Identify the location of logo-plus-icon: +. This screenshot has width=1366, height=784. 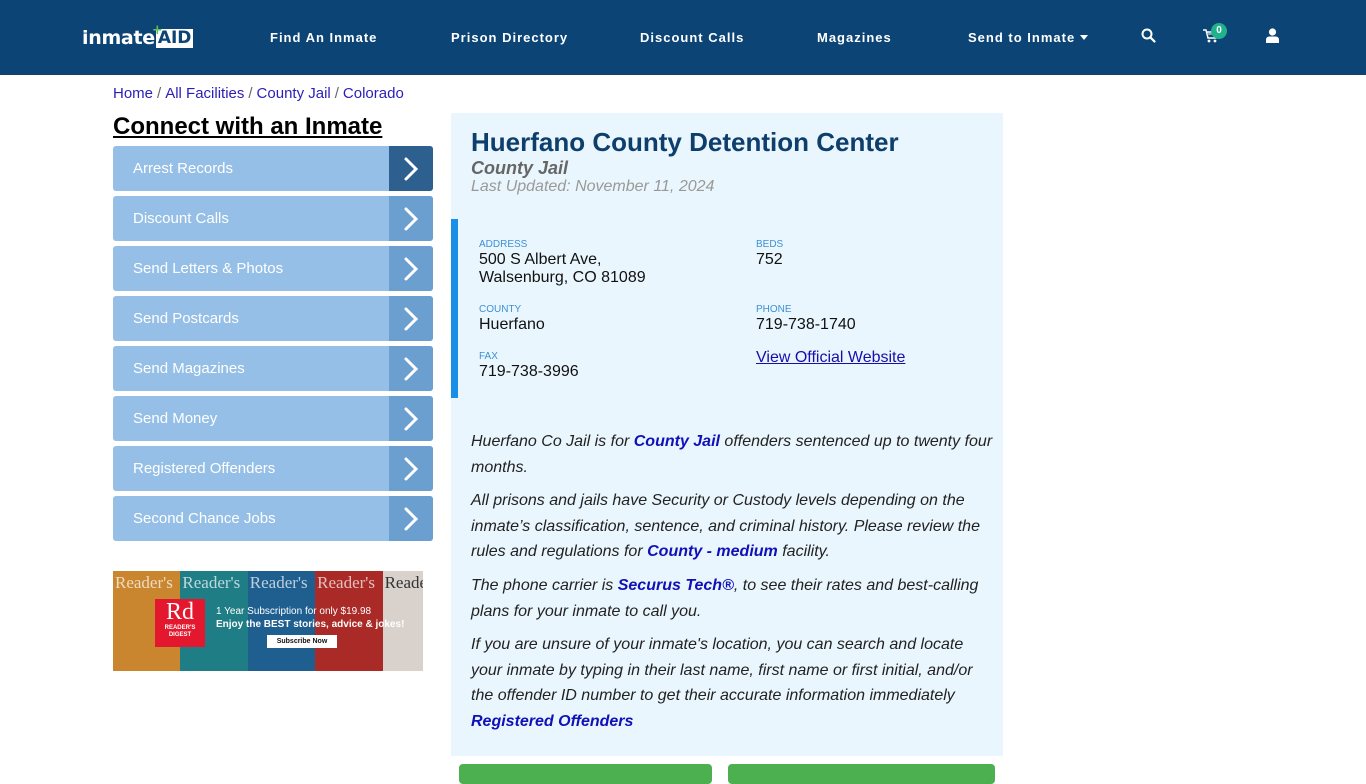
(157, 30).